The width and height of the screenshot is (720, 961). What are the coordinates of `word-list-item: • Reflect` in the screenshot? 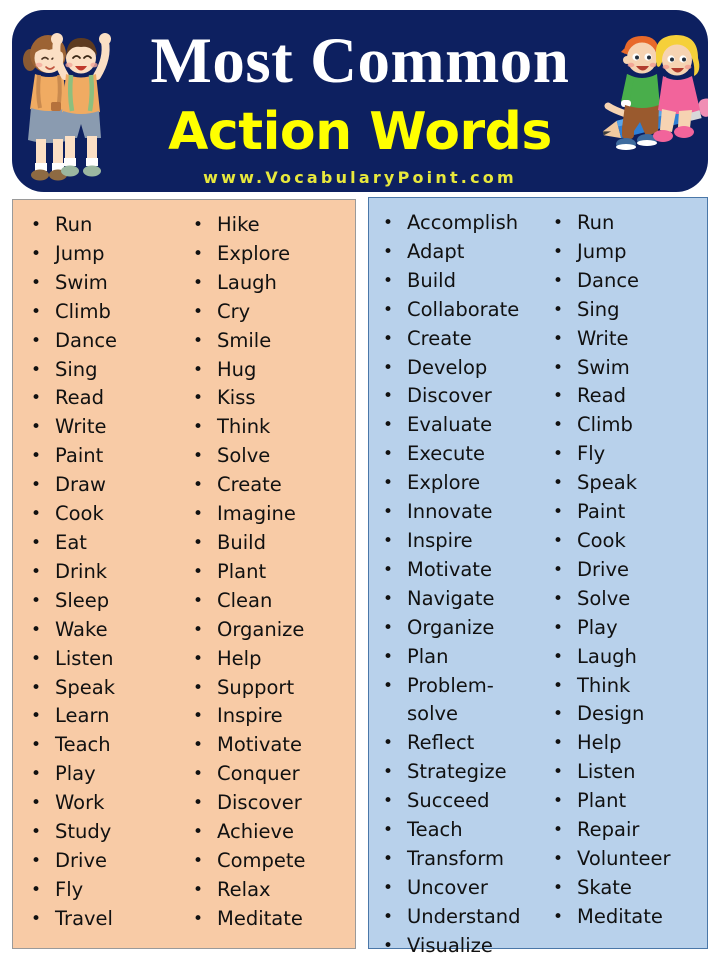 It's located at (462, 743).